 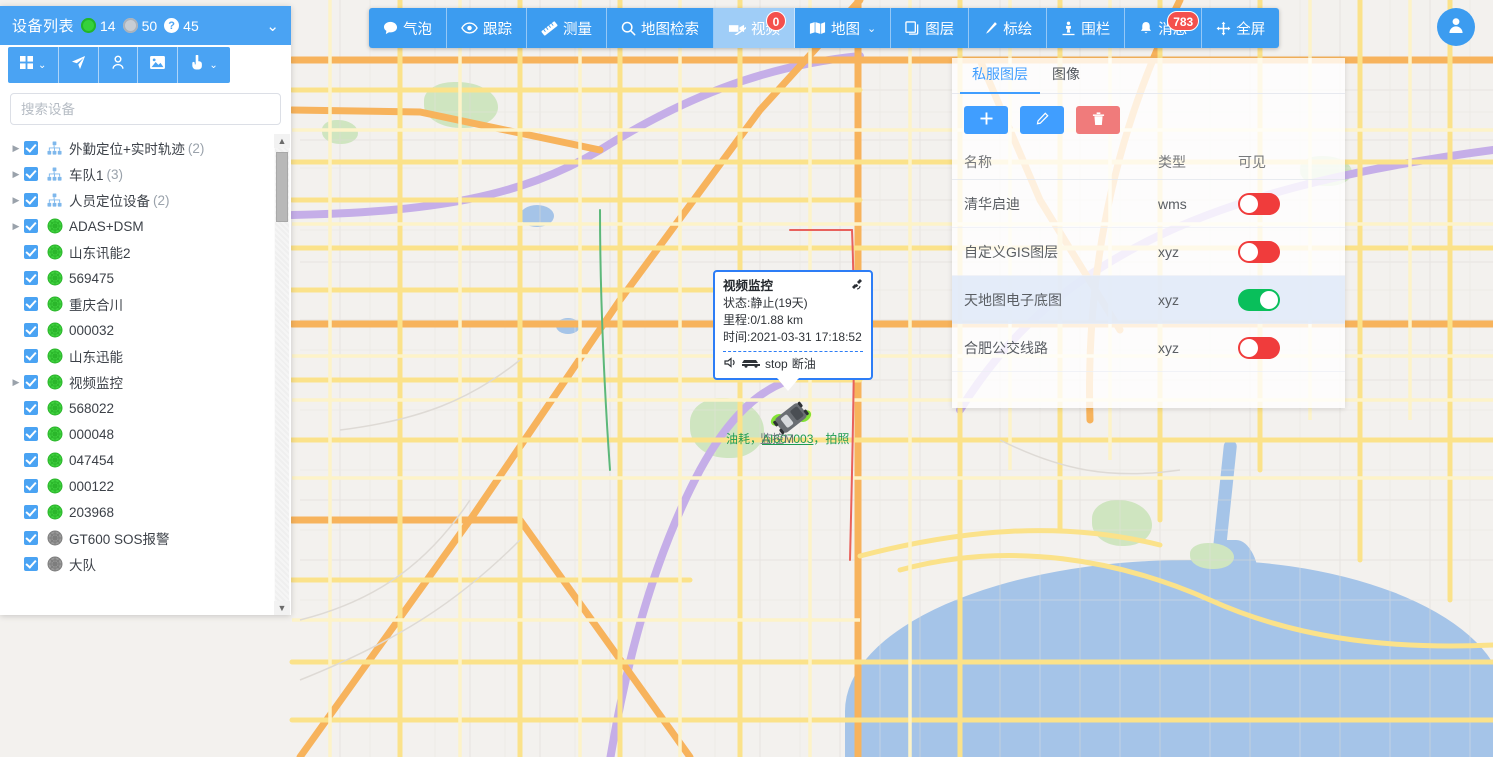 What do you see at coordinates (149, 148) in the screenshot?
I see `device-tree-item: ▶ 外勤定位+实时轨迹 (2)` at bounding box center [149, 148].